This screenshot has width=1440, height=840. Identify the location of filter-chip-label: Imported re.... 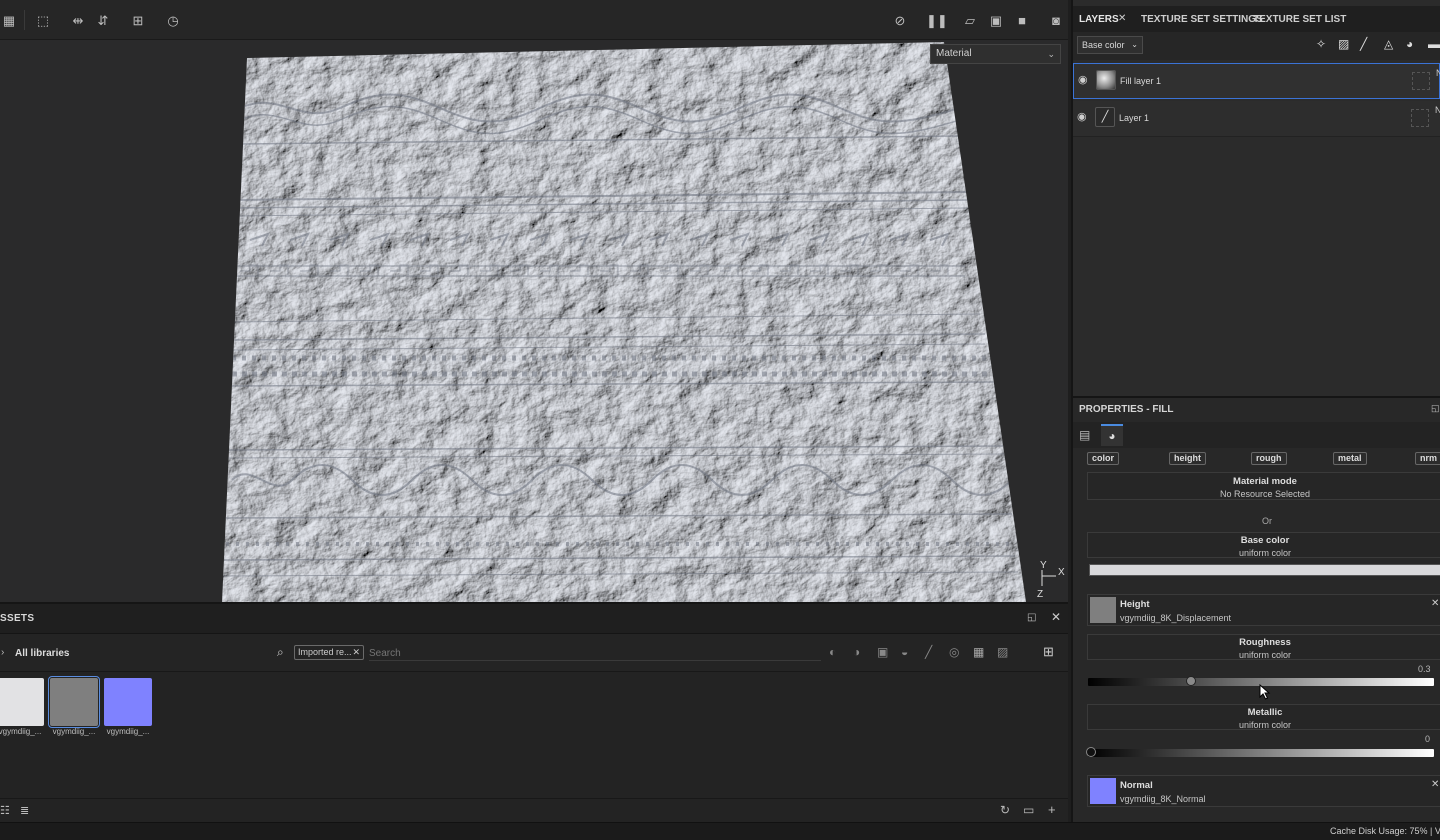
(325, 652).